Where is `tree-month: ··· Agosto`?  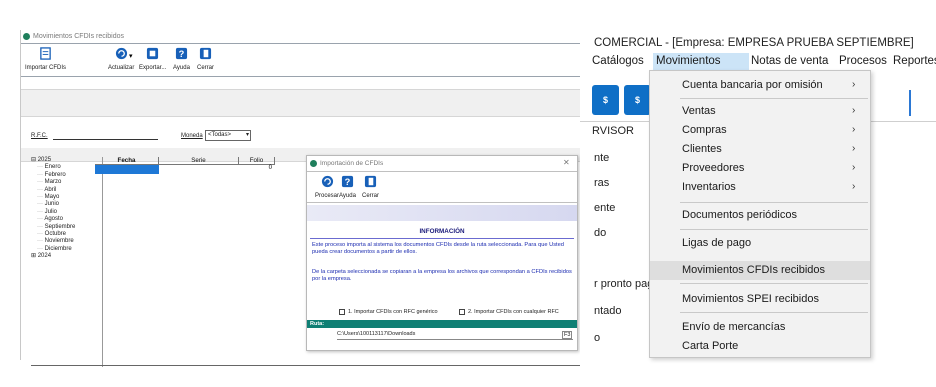 tree-month: ··· Agosto is located at coordinates (66, 219).